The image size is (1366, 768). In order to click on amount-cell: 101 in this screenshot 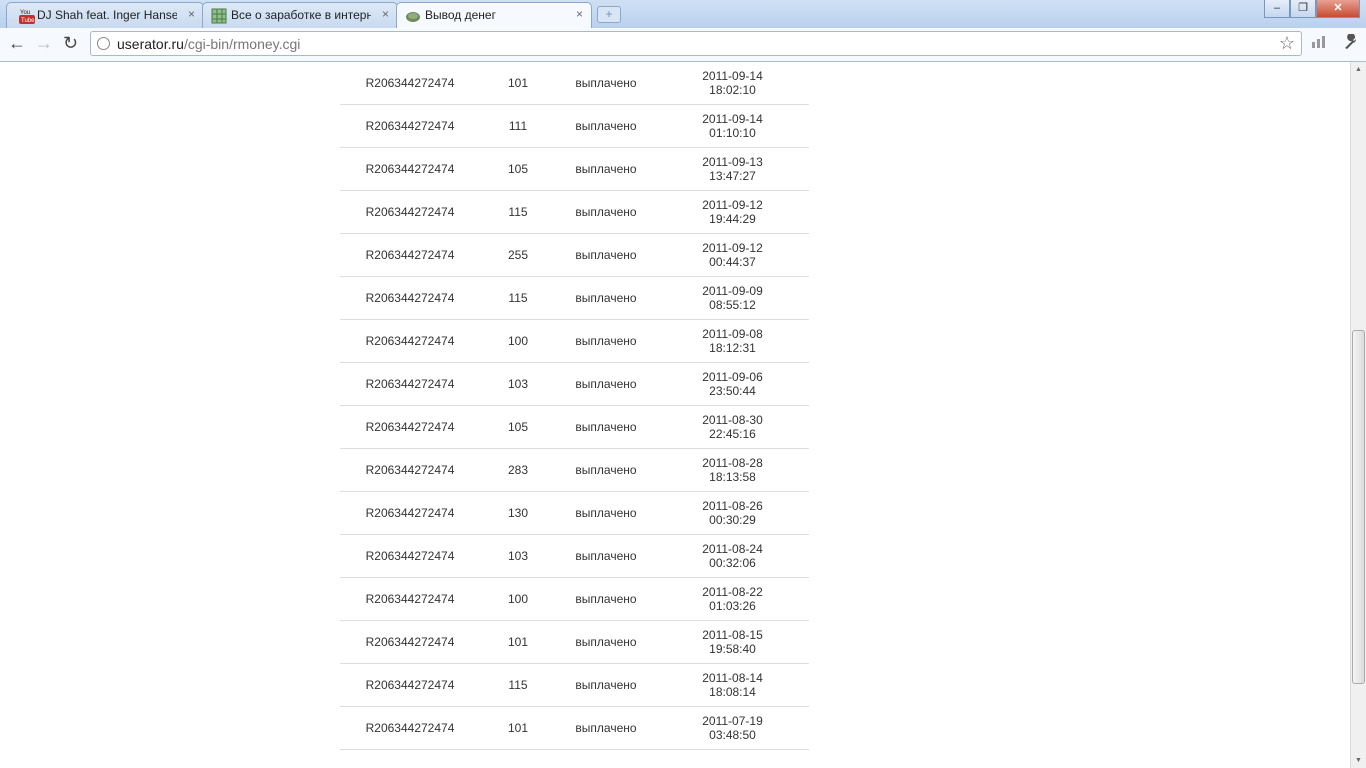, I will do `click(518, 83)`.